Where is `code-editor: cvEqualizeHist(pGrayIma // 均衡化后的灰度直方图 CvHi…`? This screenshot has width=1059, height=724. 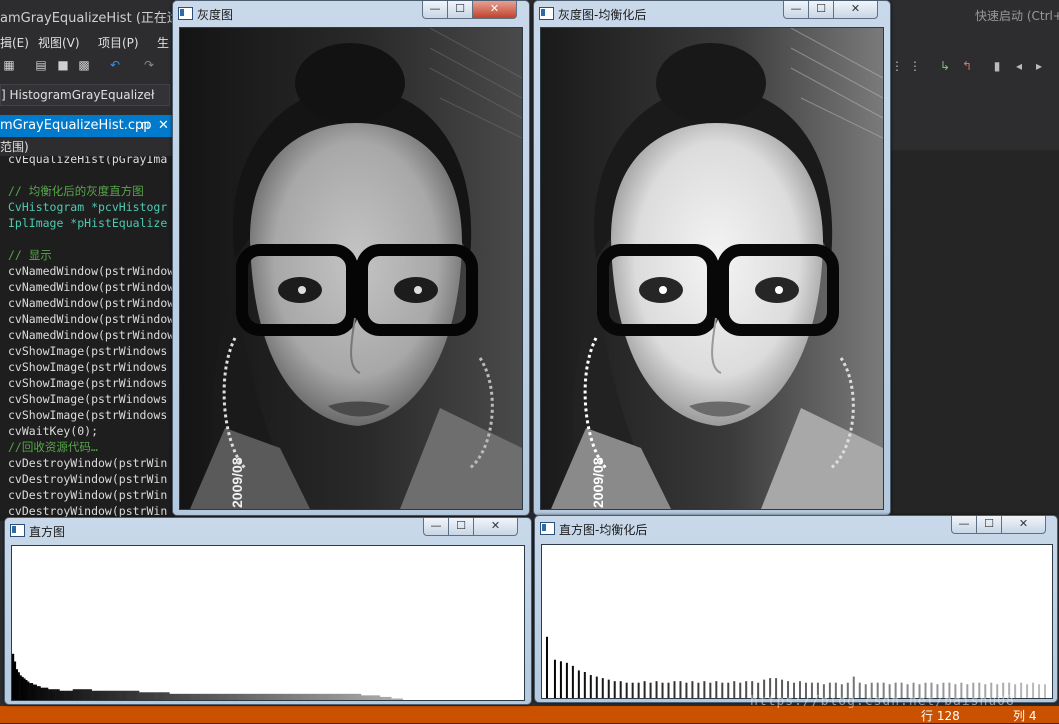
code-editor: cvEqualizeHist(pGrayIma // 均衡化后的灰度直方图 CvHi… is located at coordinates (87, 338).